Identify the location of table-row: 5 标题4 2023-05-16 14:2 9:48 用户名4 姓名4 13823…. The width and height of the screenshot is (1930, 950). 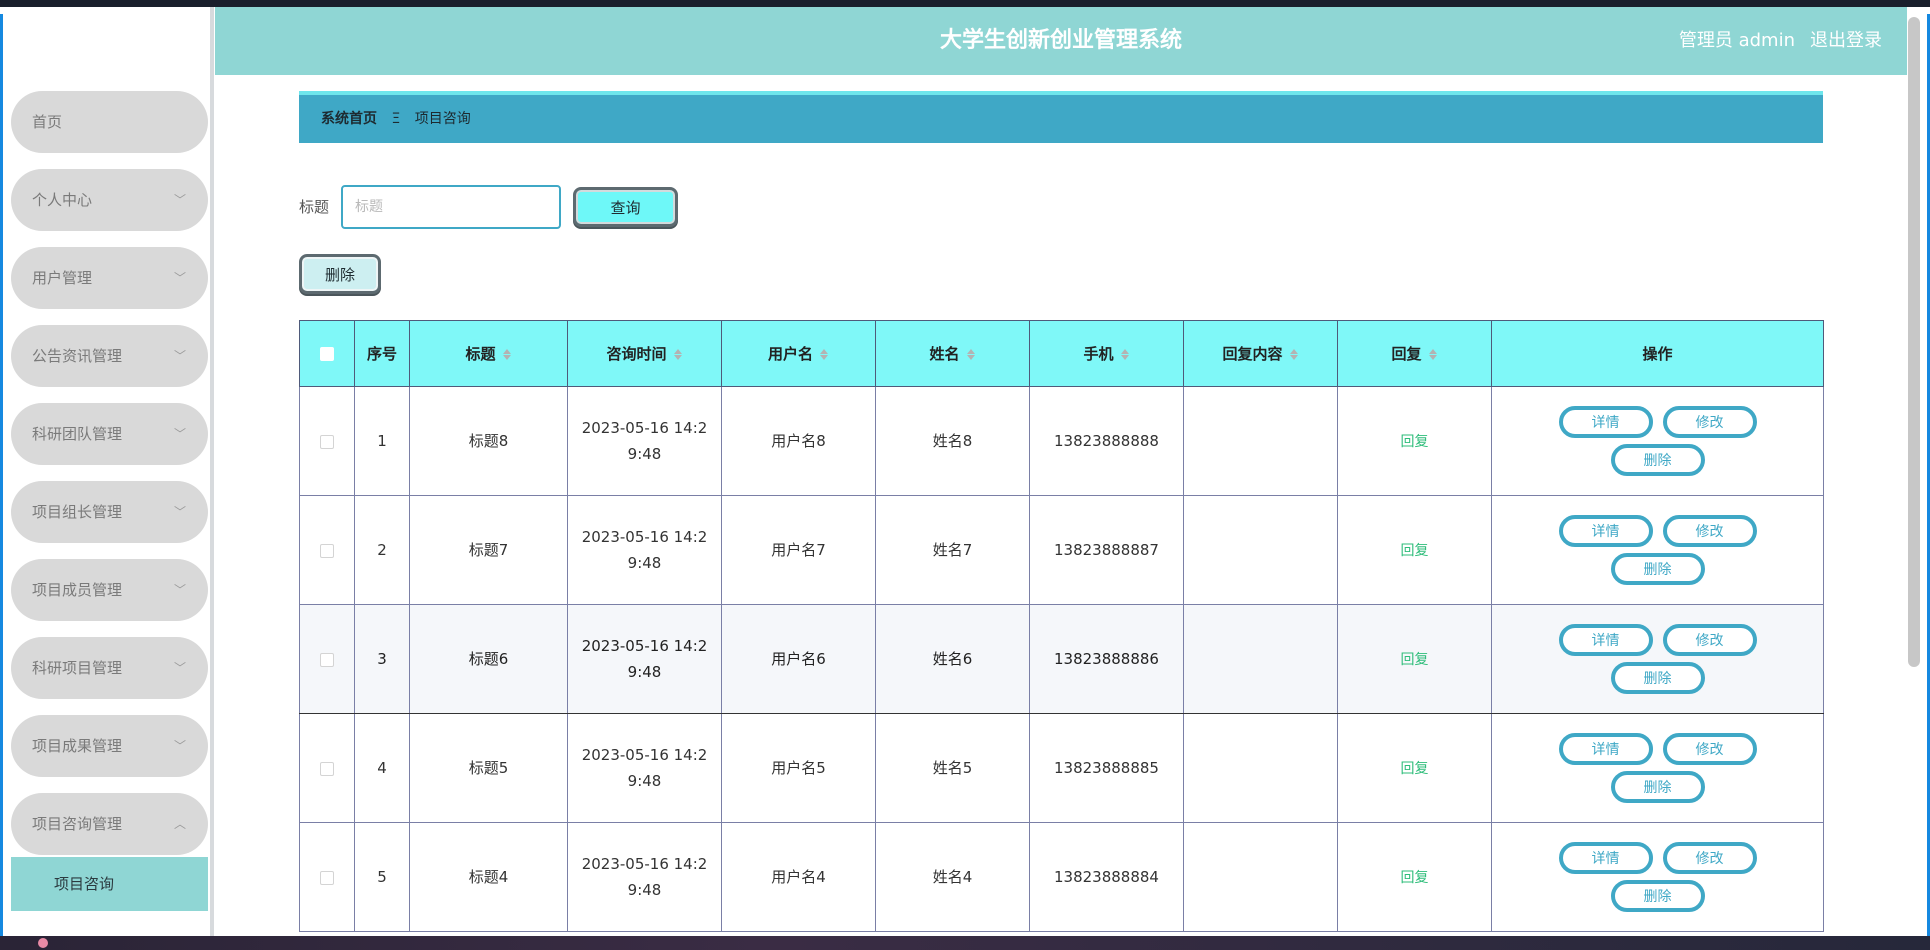
(1061, 877).